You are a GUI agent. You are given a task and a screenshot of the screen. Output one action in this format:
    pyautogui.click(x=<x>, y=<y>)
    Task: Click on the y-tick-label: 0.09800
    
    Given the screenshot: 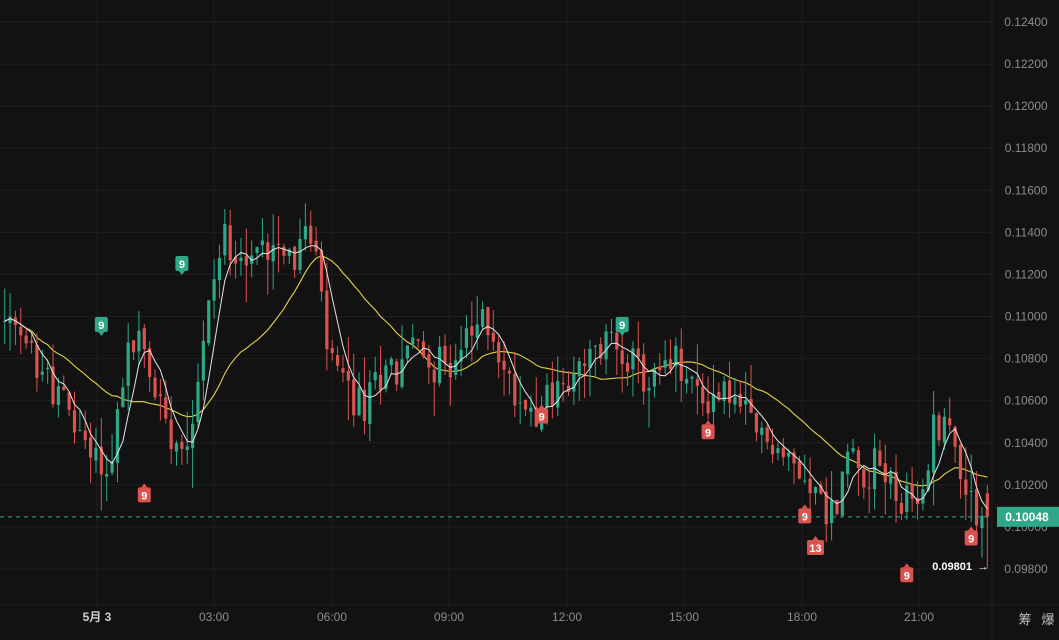 What is the action you would take?
    pyautogui.click(x=1026, y=569)
    